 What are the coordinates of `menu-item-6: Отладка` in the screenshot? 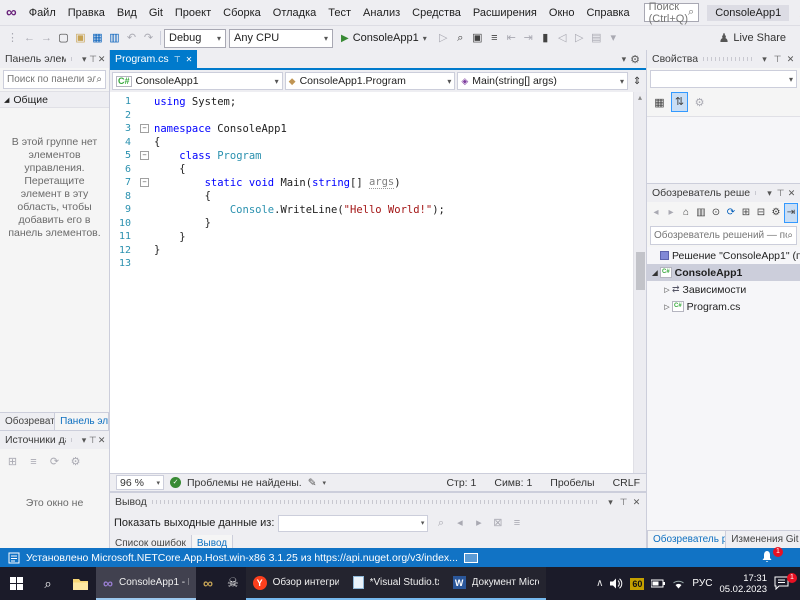 It's located at (294, 13).